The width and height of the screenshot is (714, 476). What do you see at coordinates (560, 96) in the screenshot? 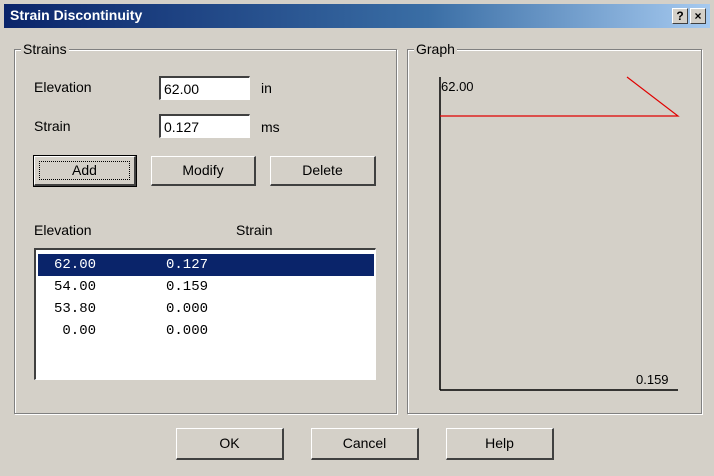
I see `strain-profile-line` at bounding box center [560, 96].